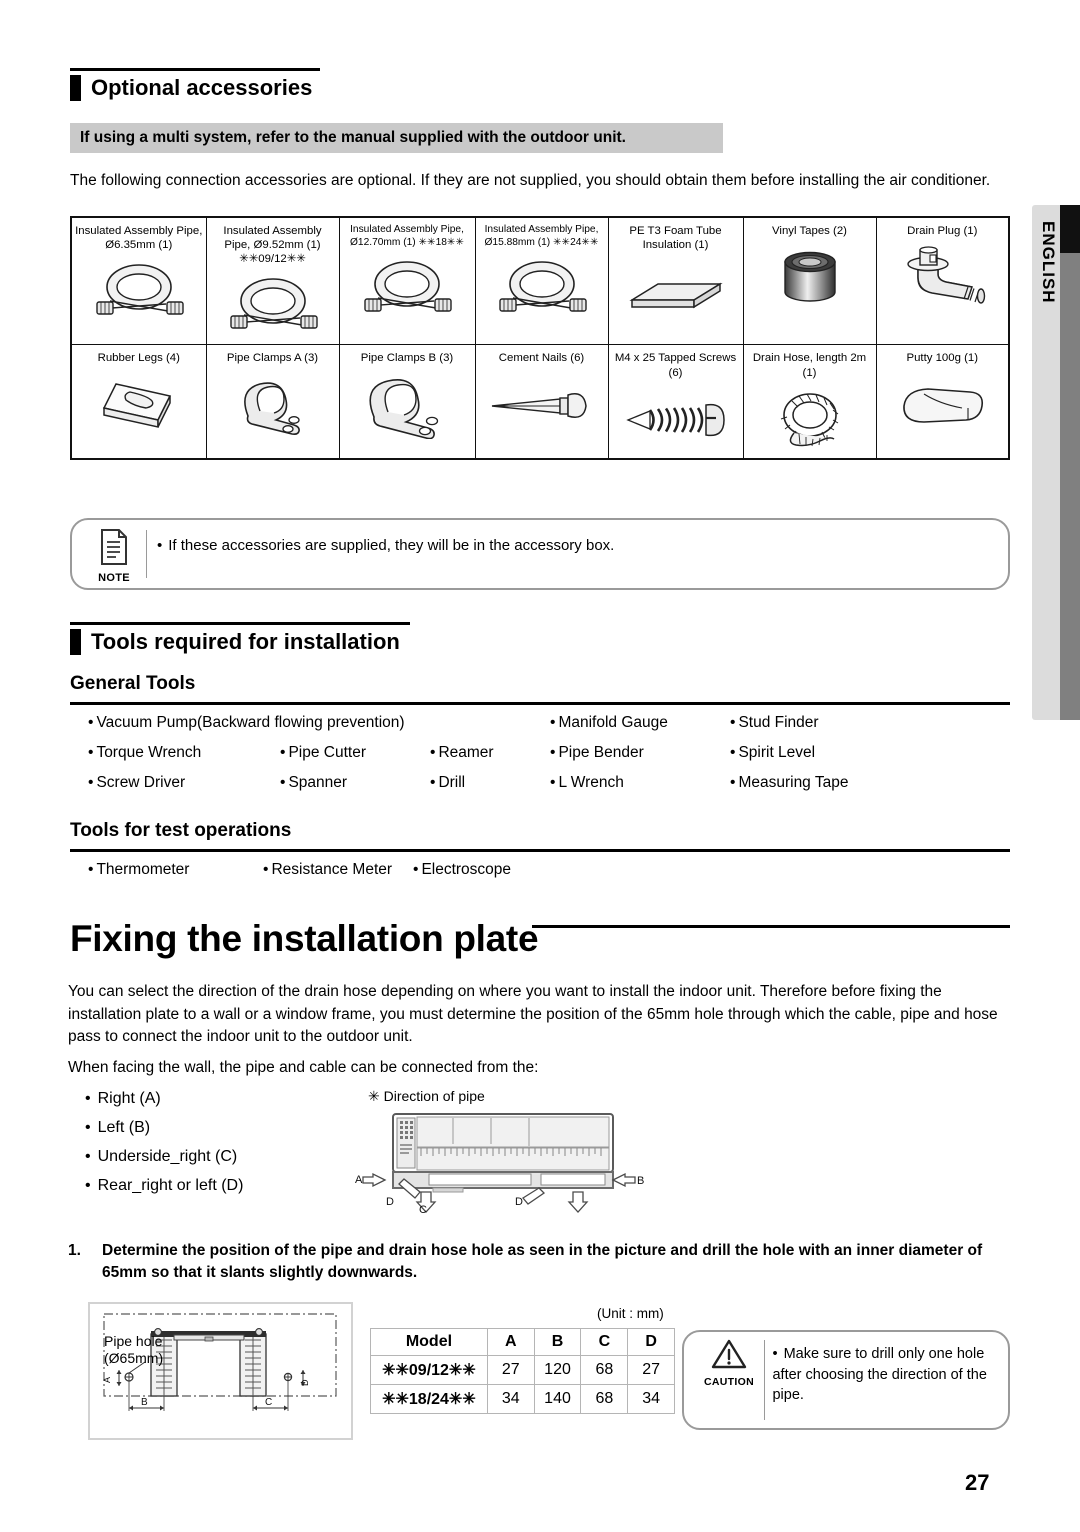 The width and height of the screenshot is (1080, 1532). What do you see at coordinates (146, 554) in the screenshot?
I see `note-divider` at bounding box center [146, 554].